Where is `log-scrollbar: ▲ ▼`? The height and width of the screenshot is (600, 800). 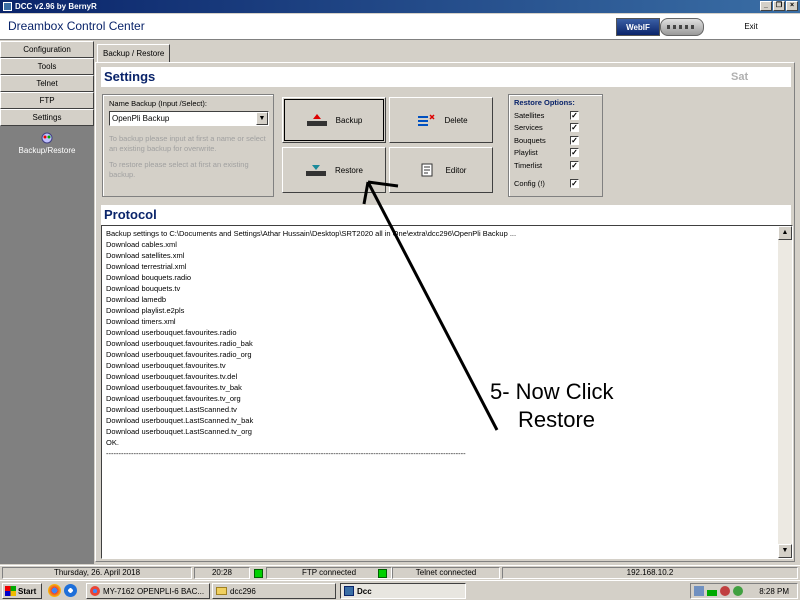
log-scrollbar: ▲ ▼ is located at coordinates (785, 392).